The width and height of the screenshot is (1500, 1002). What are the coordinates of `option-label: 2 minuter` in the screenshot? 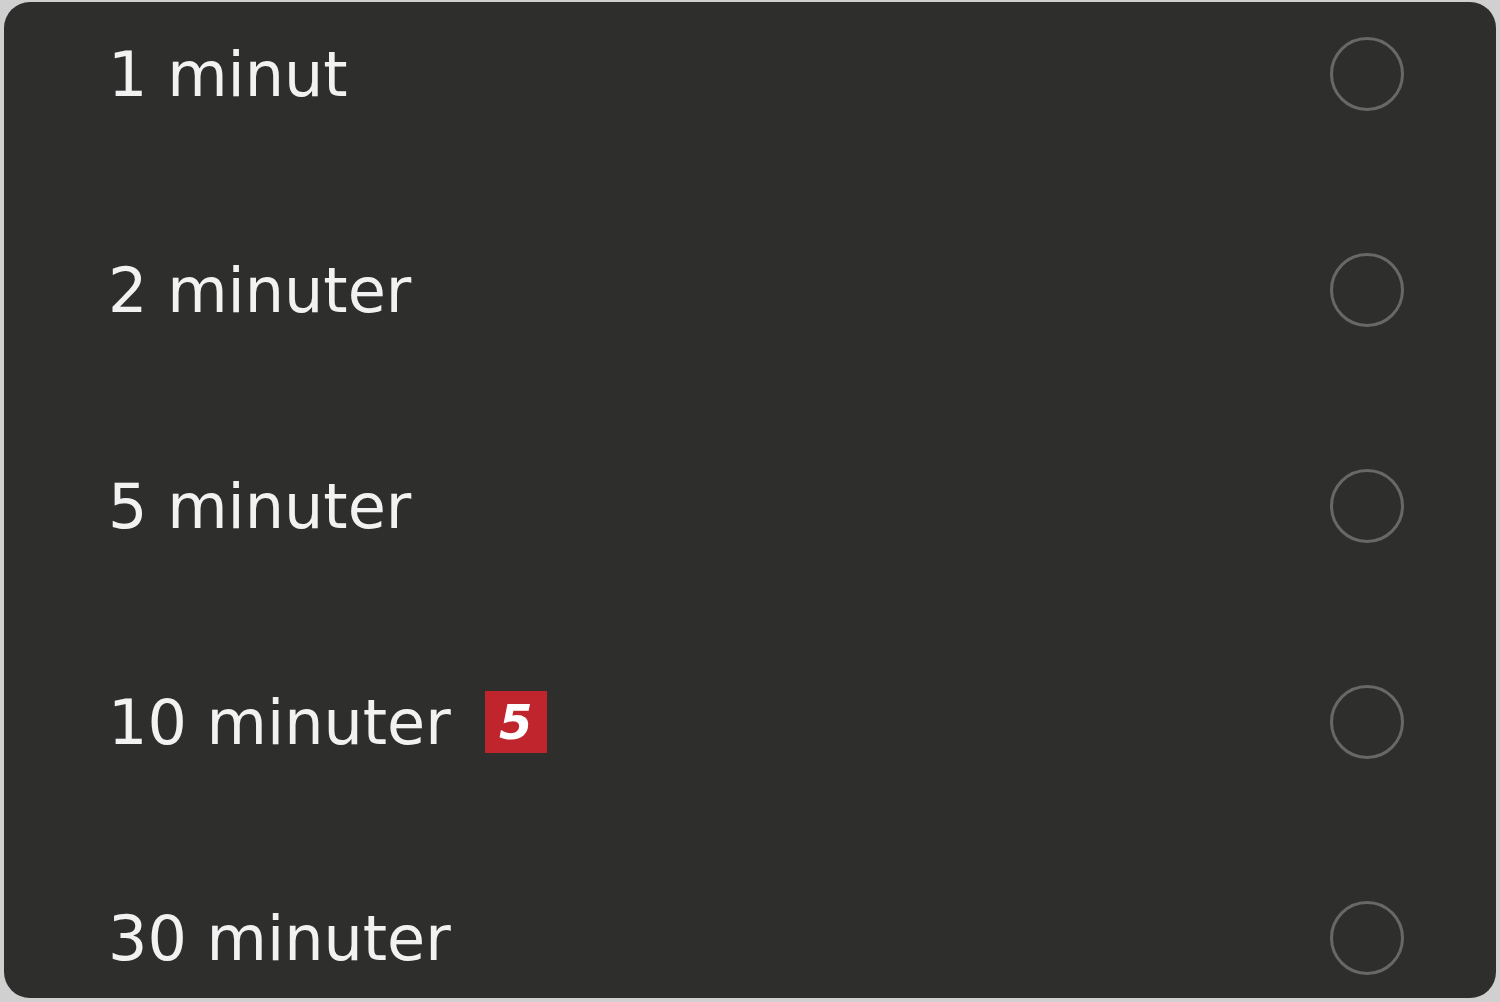 It's located at (260, 290).